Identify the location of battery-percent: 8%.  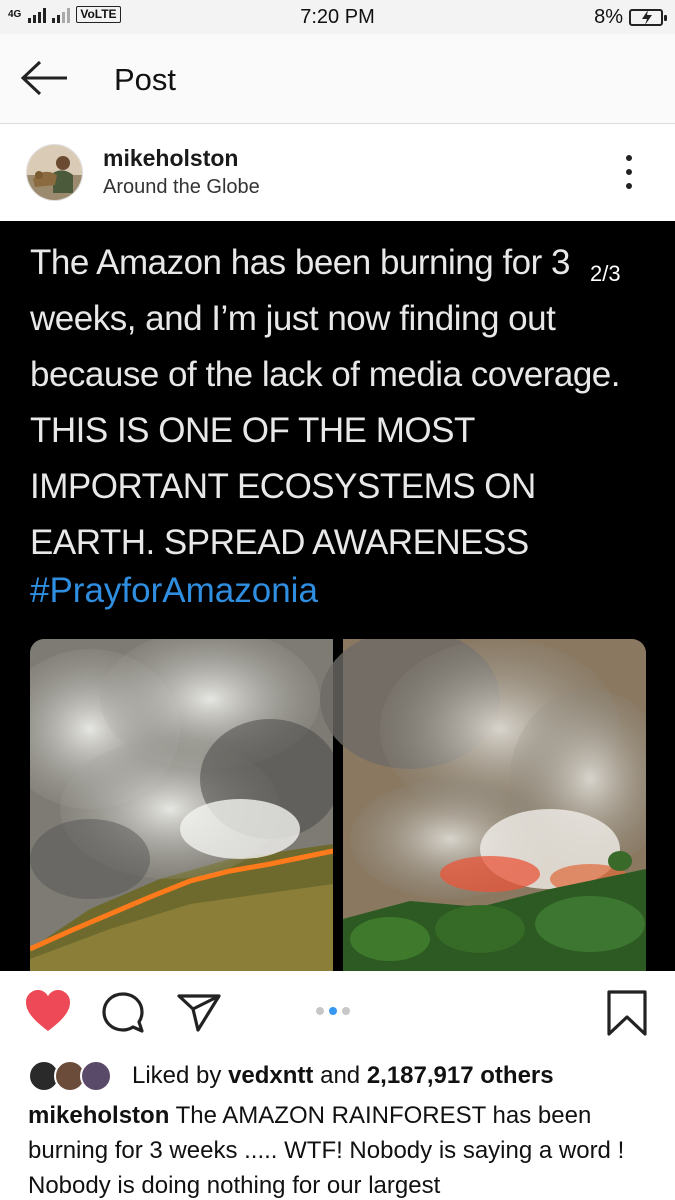
(608, 17).